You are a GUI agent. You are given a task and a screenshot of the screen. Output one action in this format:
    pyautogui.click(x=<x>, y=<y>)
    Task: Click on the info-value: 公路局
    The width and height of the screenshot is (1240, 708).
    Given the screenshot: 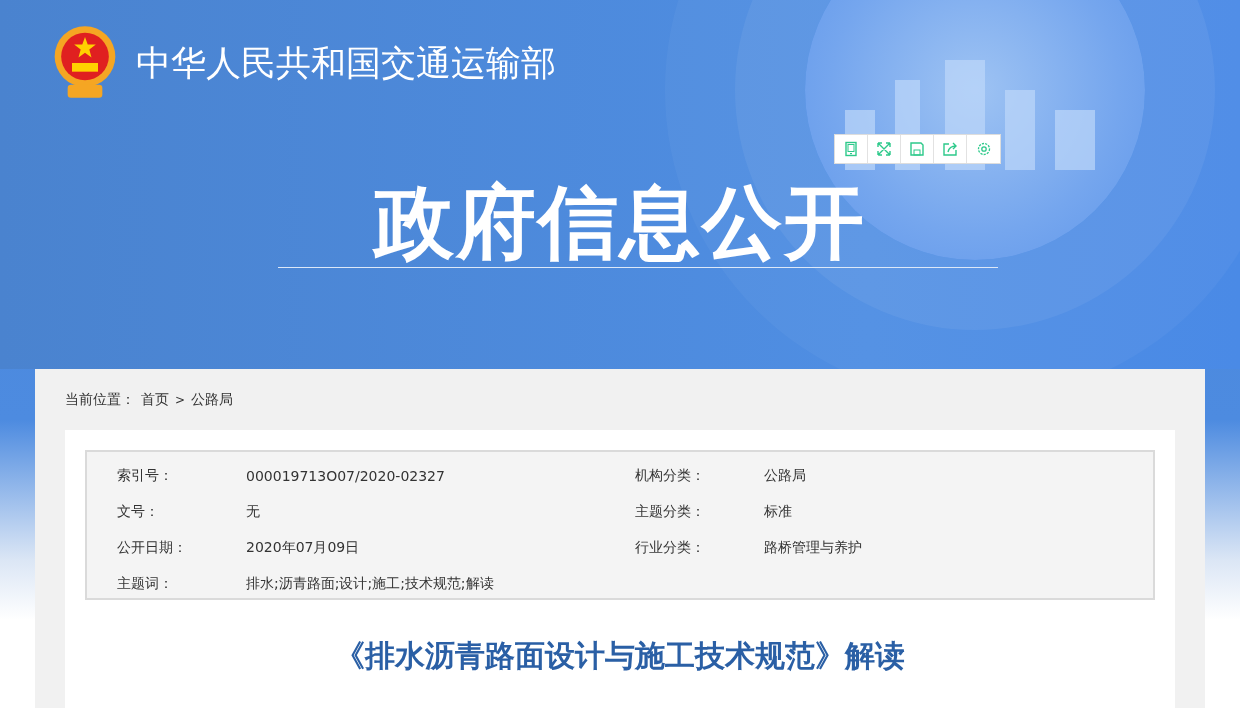 What is the action you would take?
    pyautogui.click(x=785, y=476)
    